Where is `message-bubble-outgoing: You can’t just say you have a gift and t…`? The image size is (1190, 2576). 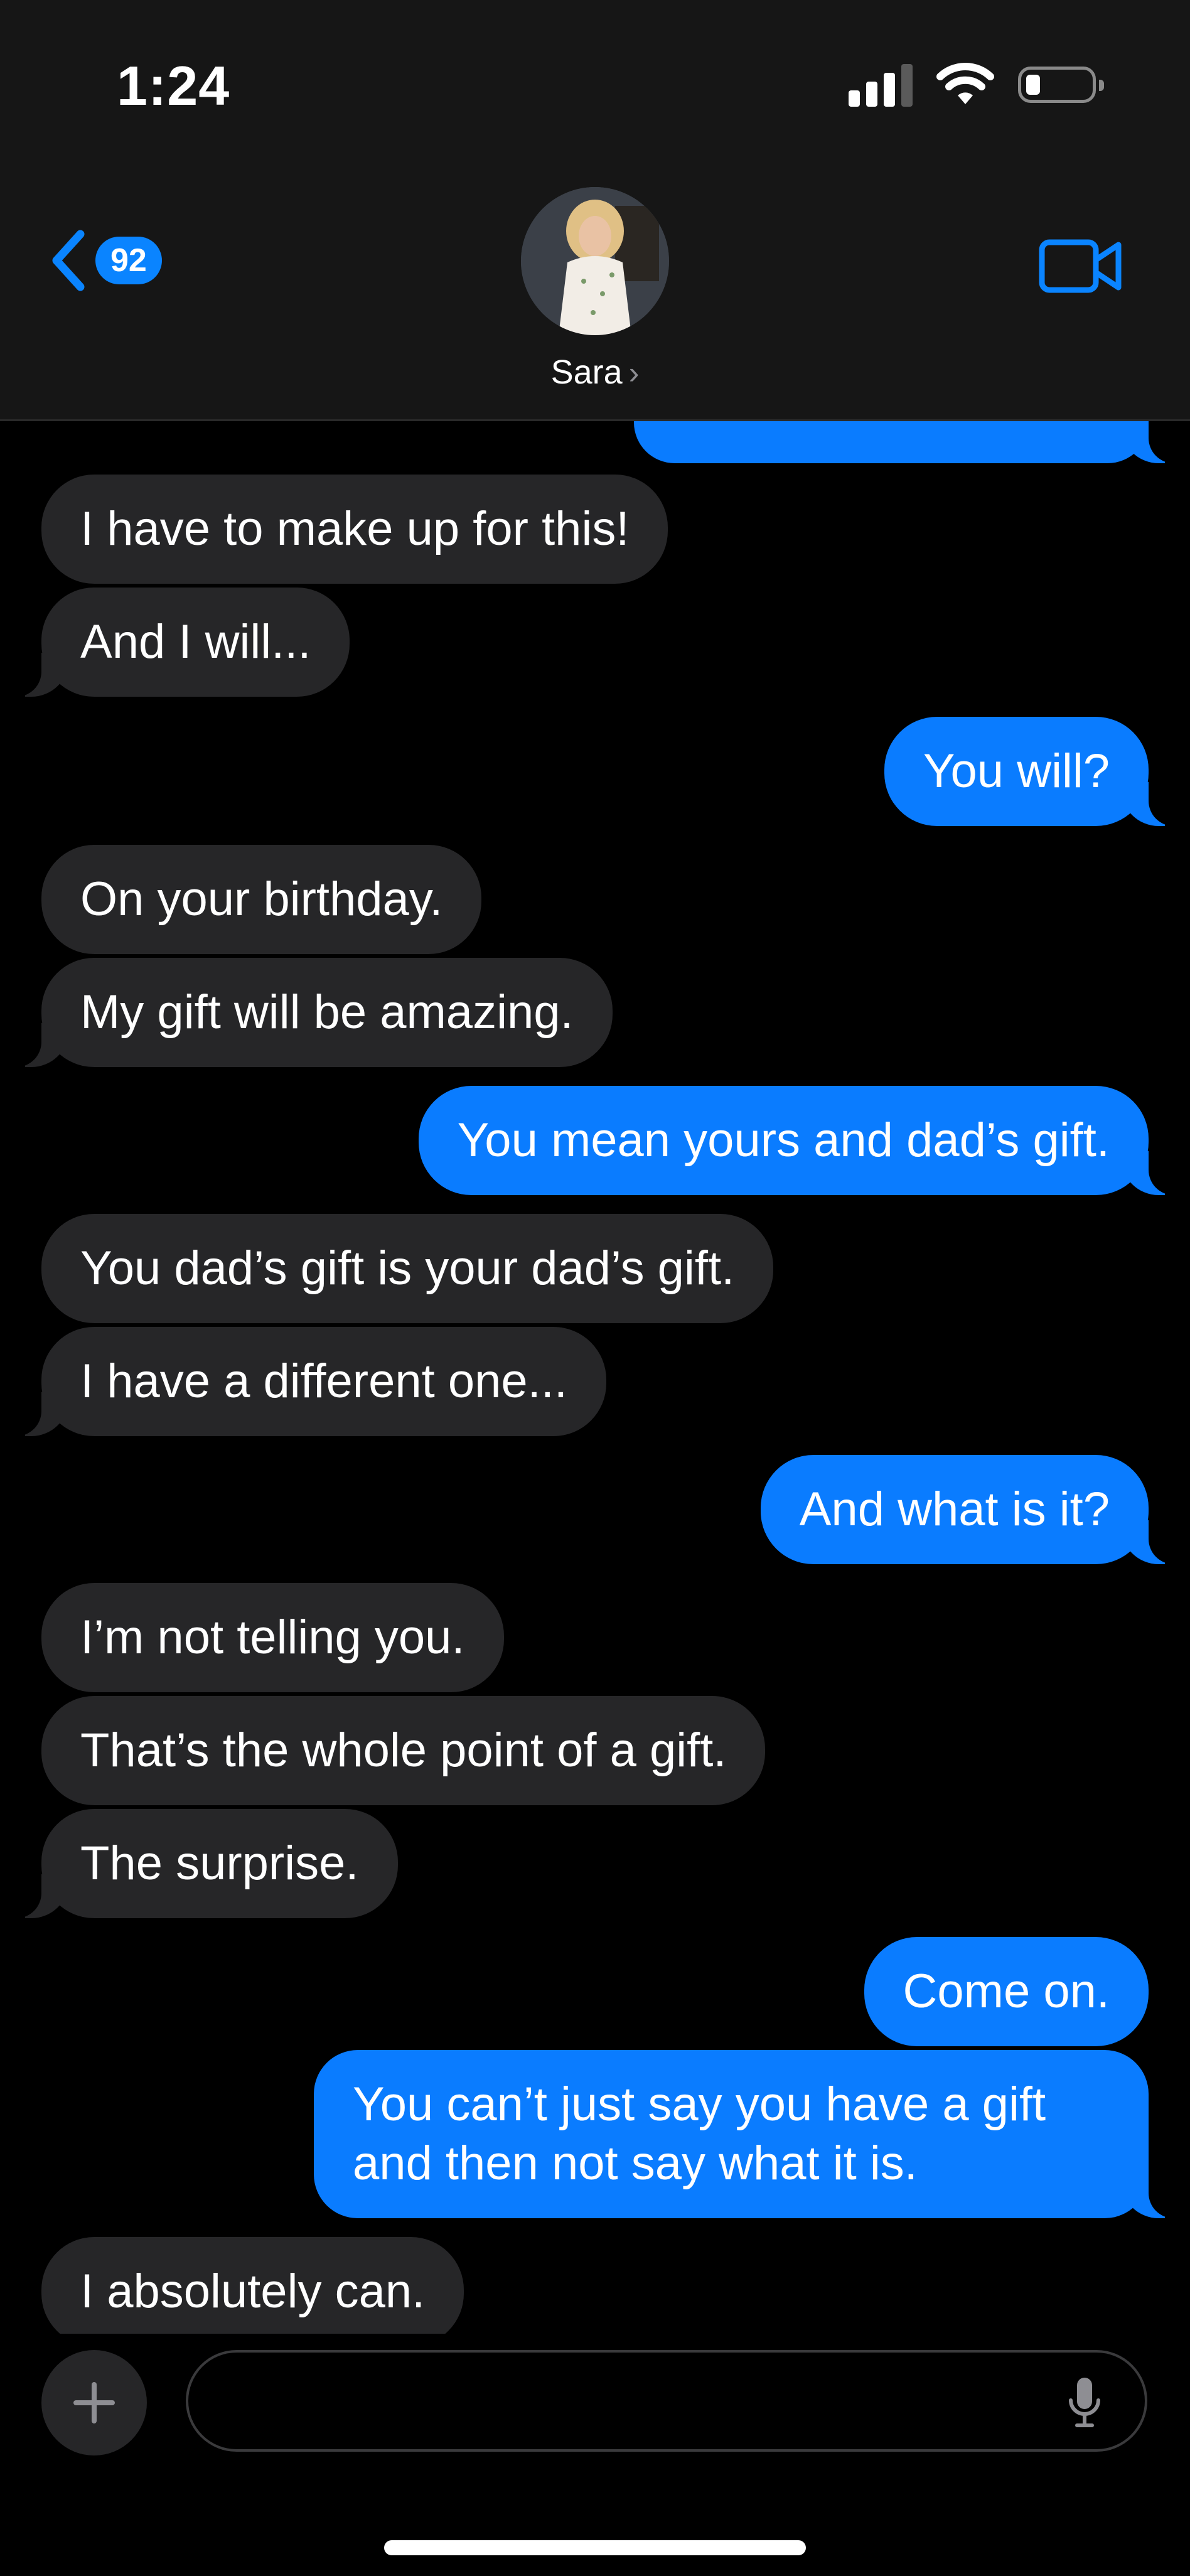
message-bubble-outgoing: You can’t just say you have a gift and t… is located at coordinates (745, 2134).